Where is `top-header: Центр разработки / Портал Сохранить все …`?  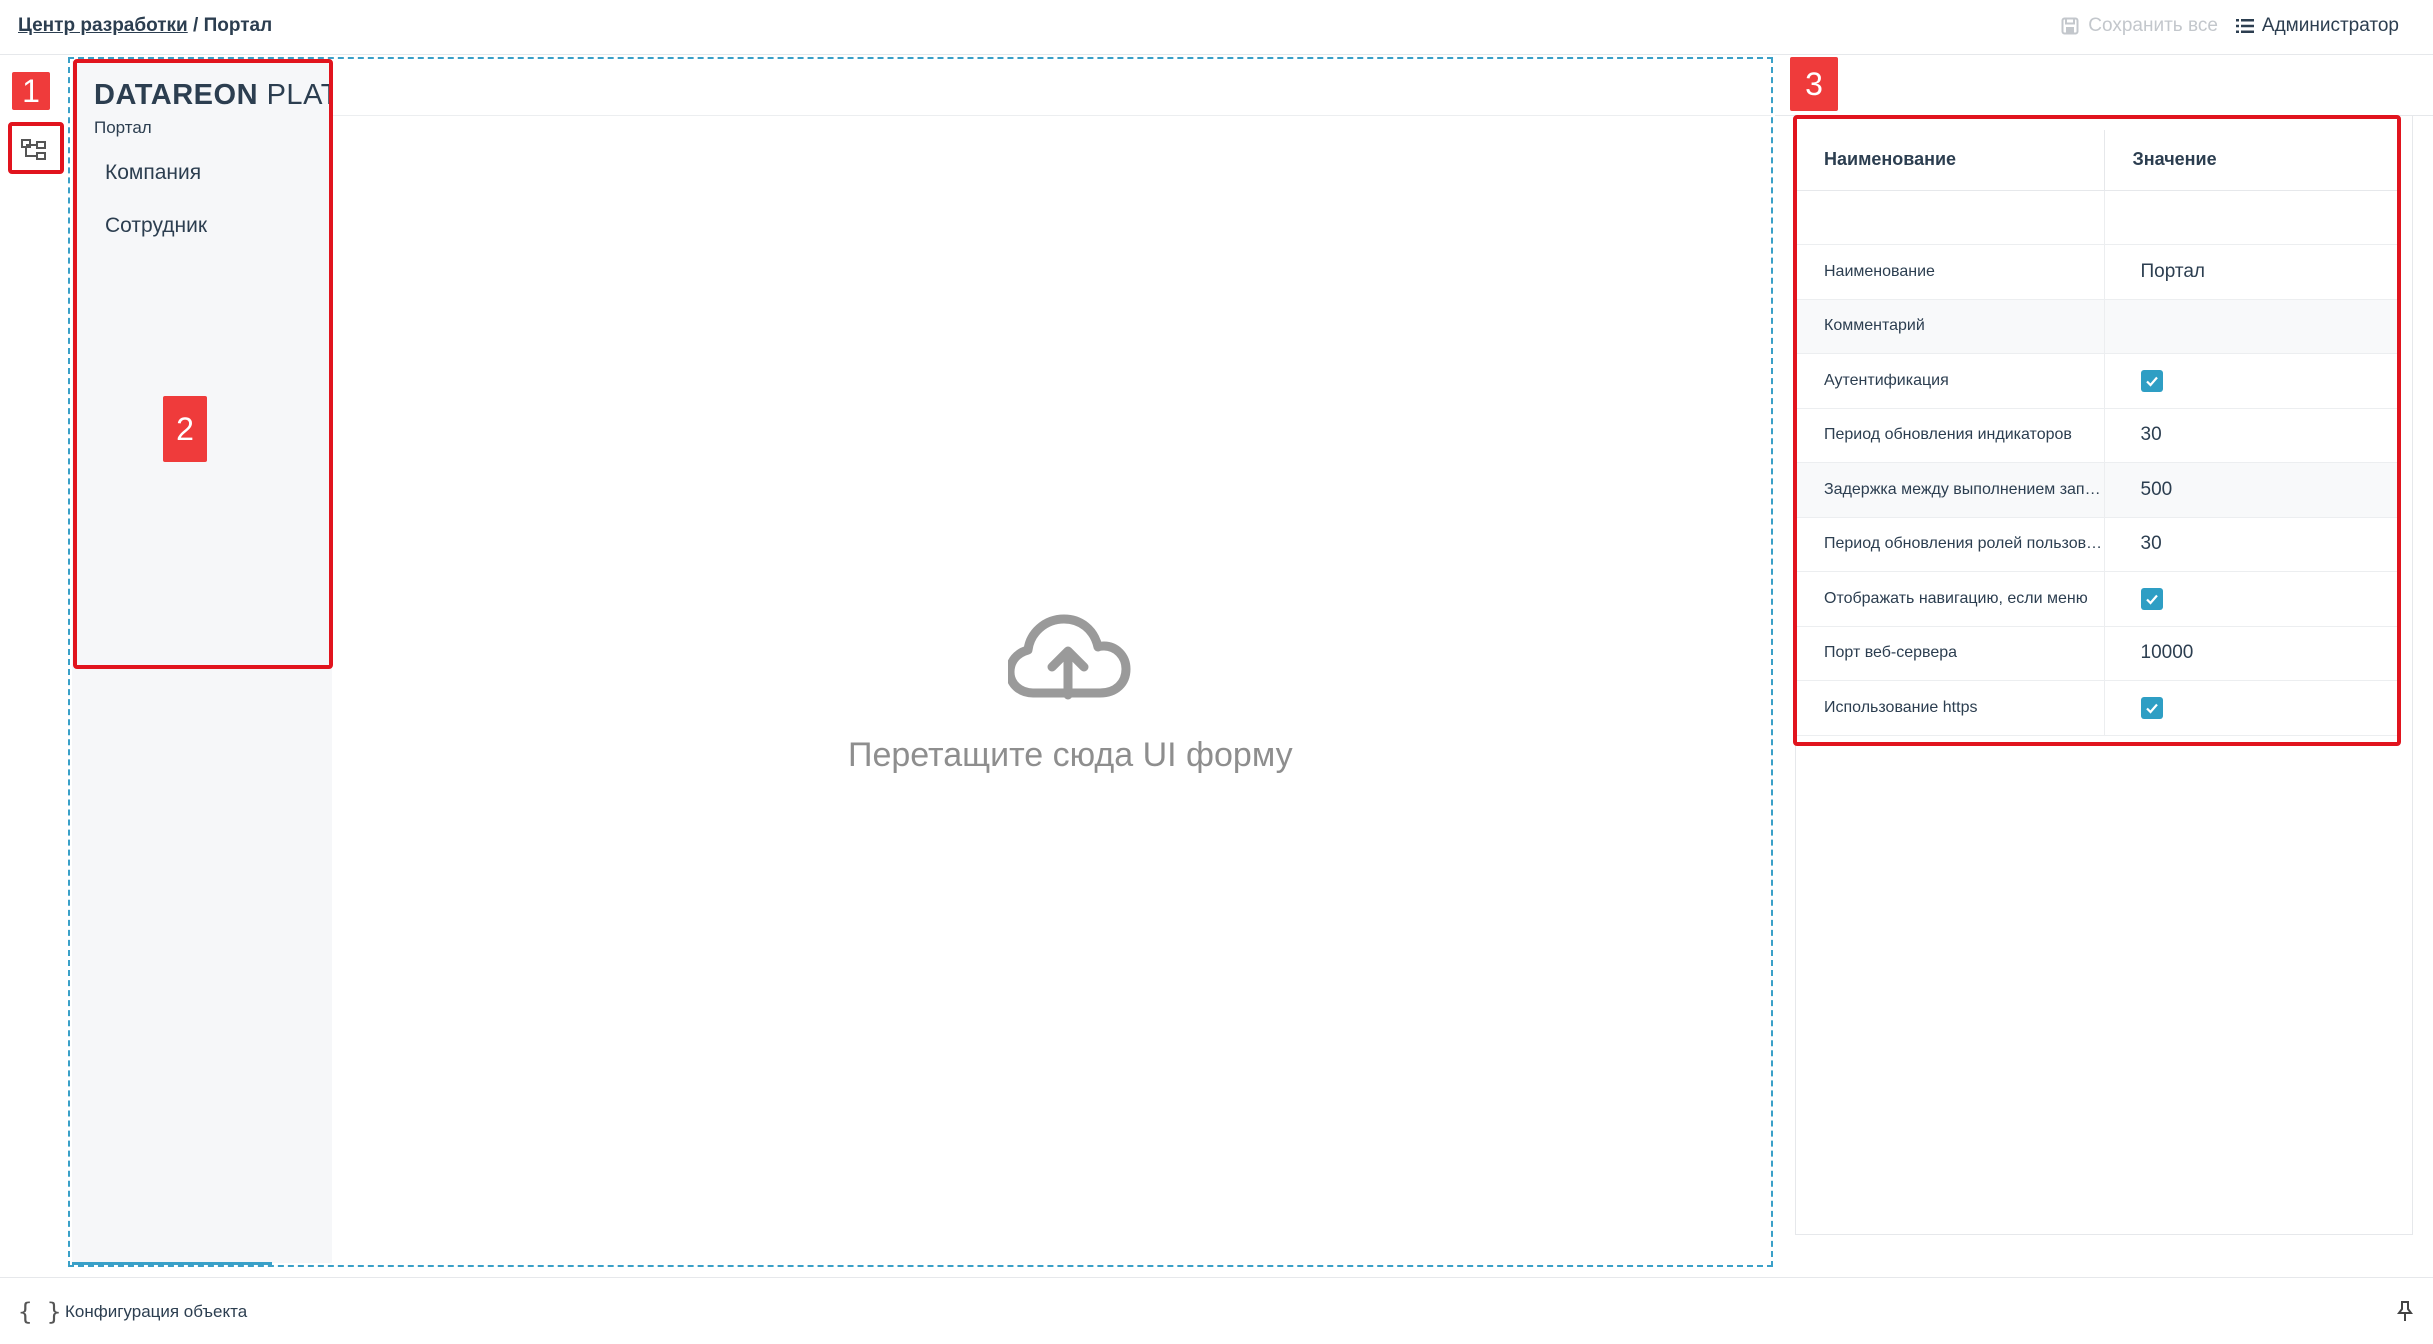
top-header: Центр разработки / Портал Сохранить все … is located at coordinates (1216, 27).